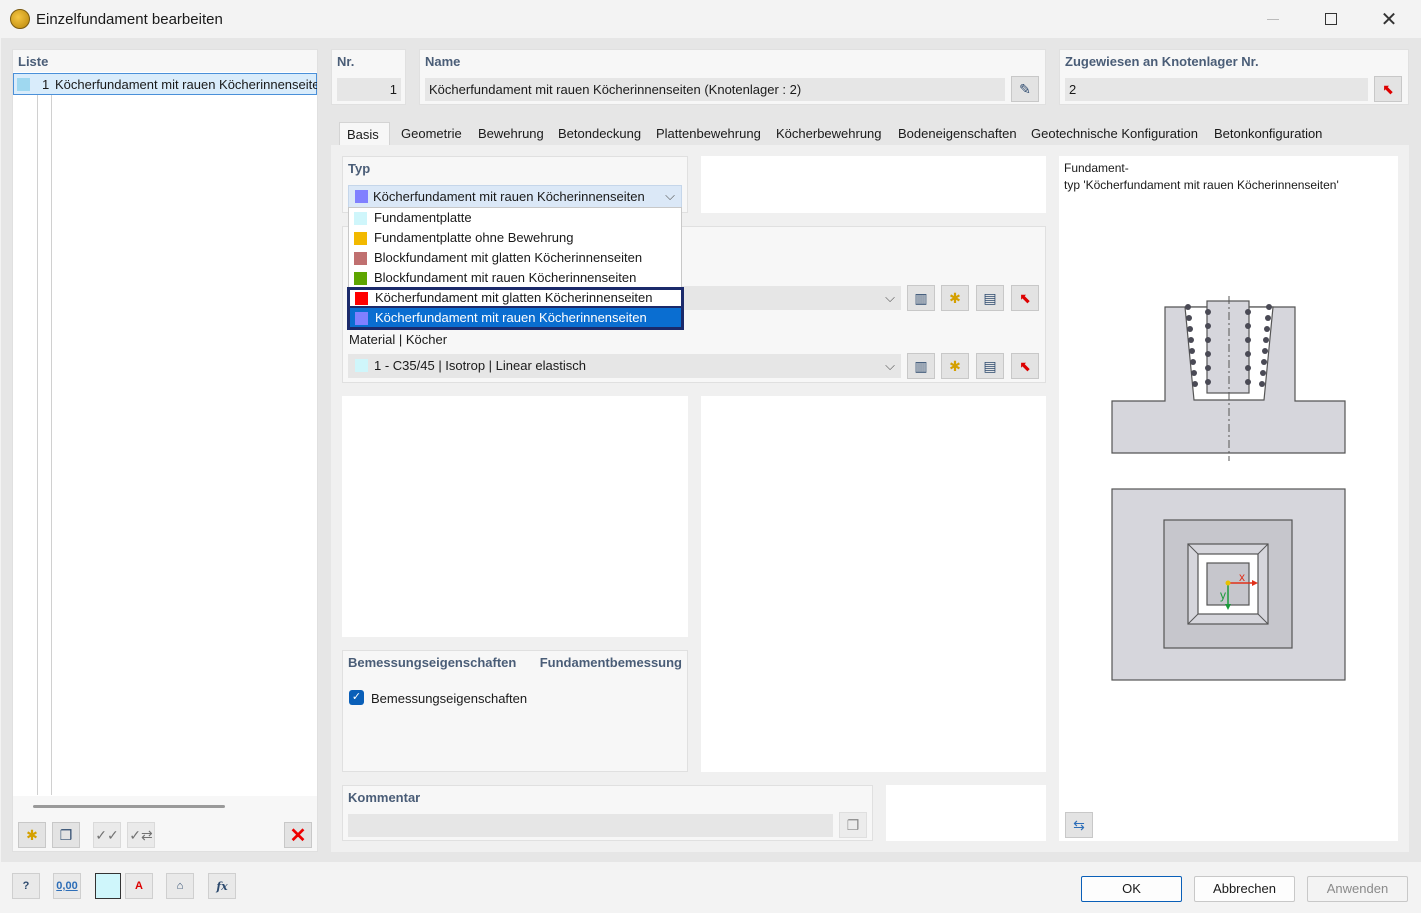 The image size is (1421, 913). I want to click on units-button: 0,00, so click(67, 886).